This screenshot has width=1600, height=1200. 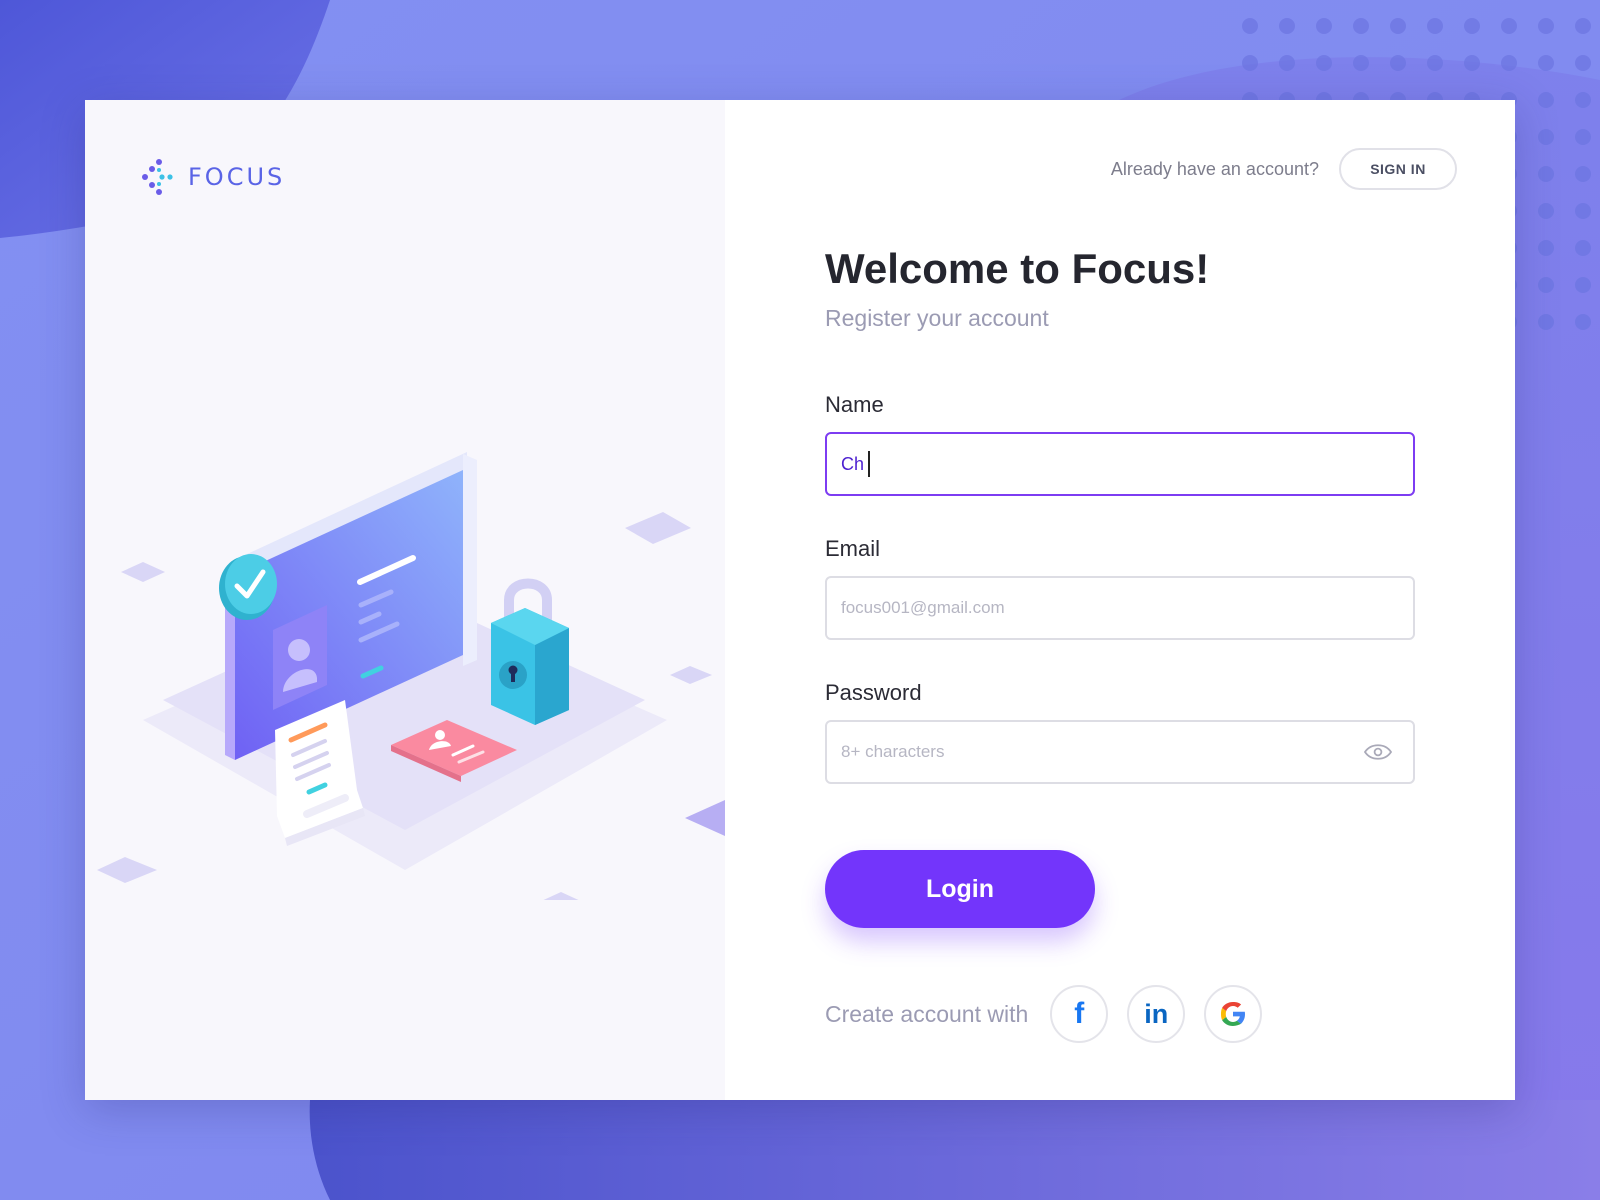 I want to click on google-button, so click(x=1233, y=1014).